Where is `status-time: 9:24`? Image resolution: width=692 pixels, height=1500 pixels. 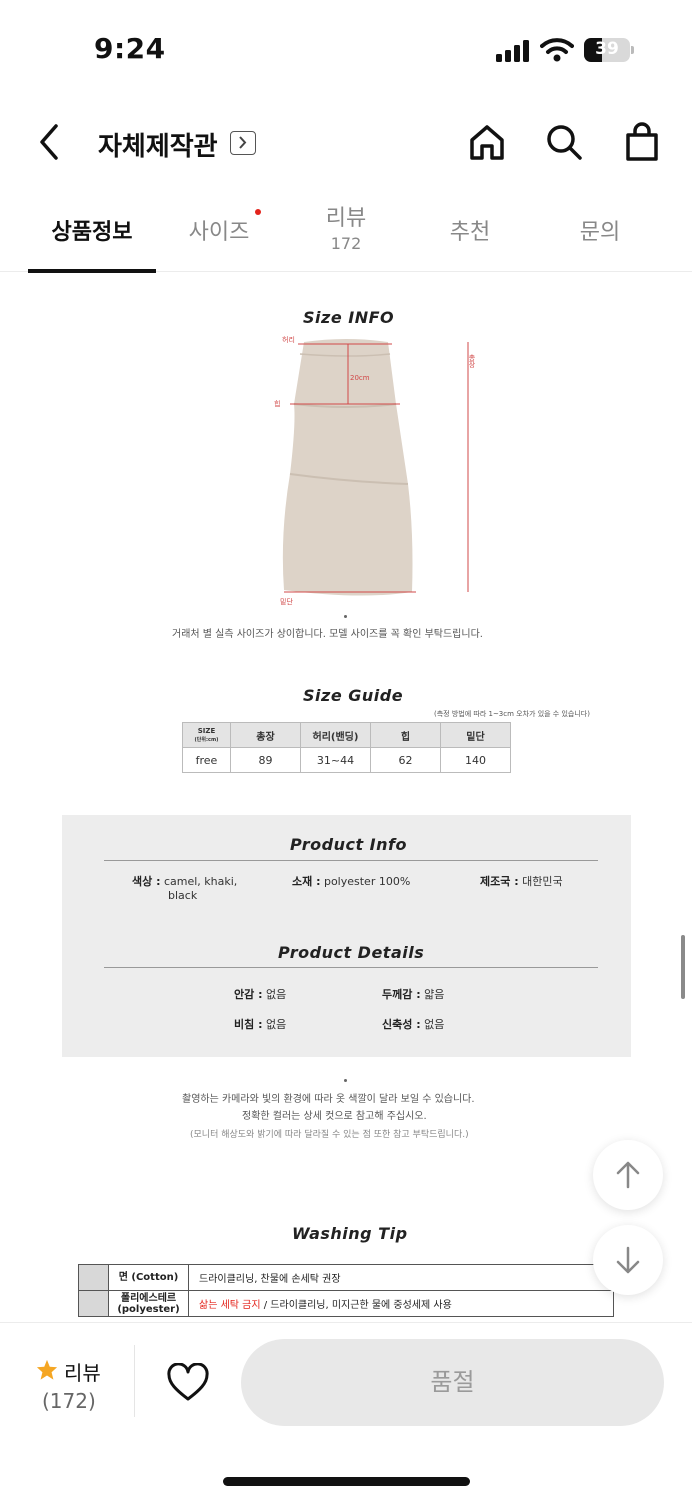
status-time: 9:24 is located at coordinates (130, 48).